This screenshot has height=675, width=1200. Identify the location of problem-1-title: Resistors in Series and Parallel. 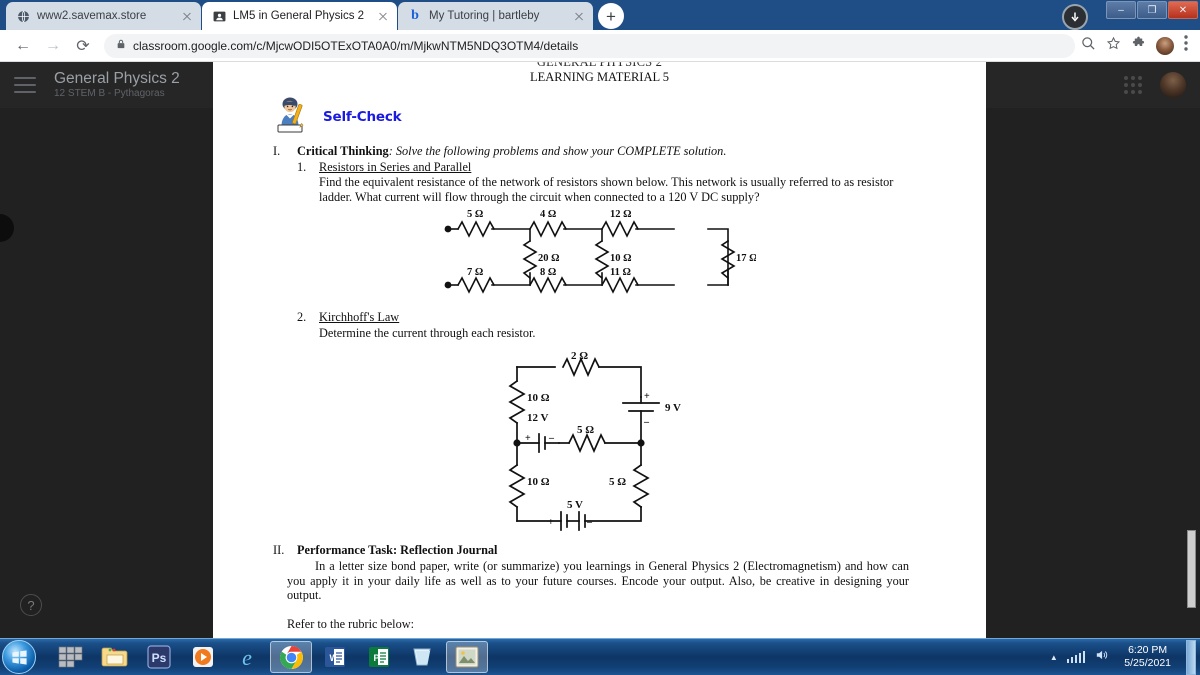
(395, 166).